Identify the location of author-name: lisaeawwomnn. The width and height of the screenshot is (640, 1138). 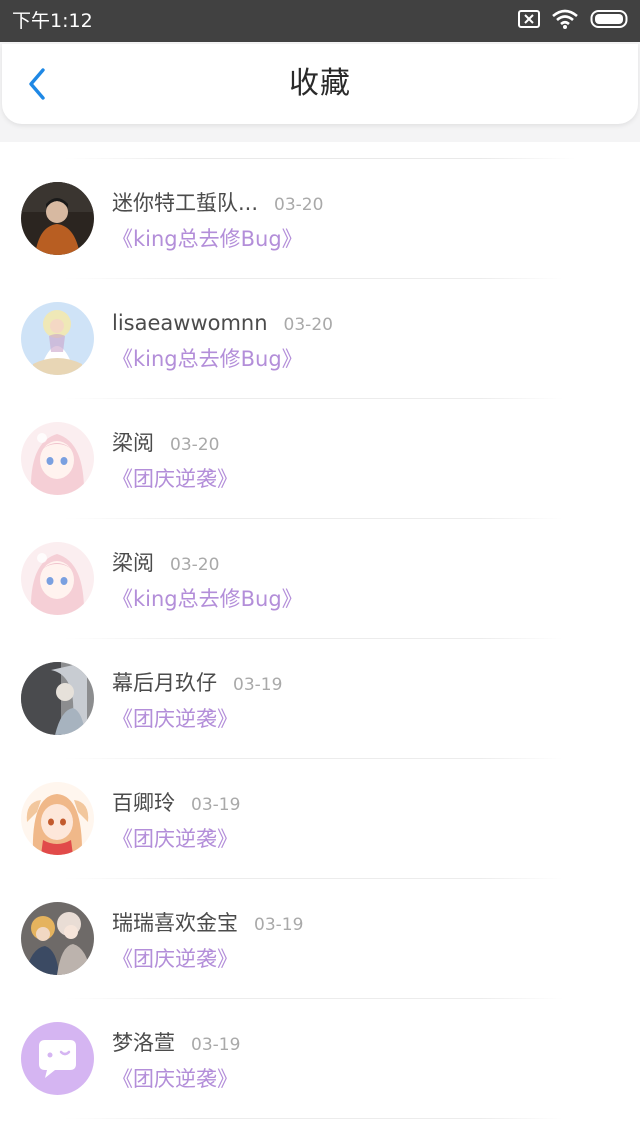
(190, 323).